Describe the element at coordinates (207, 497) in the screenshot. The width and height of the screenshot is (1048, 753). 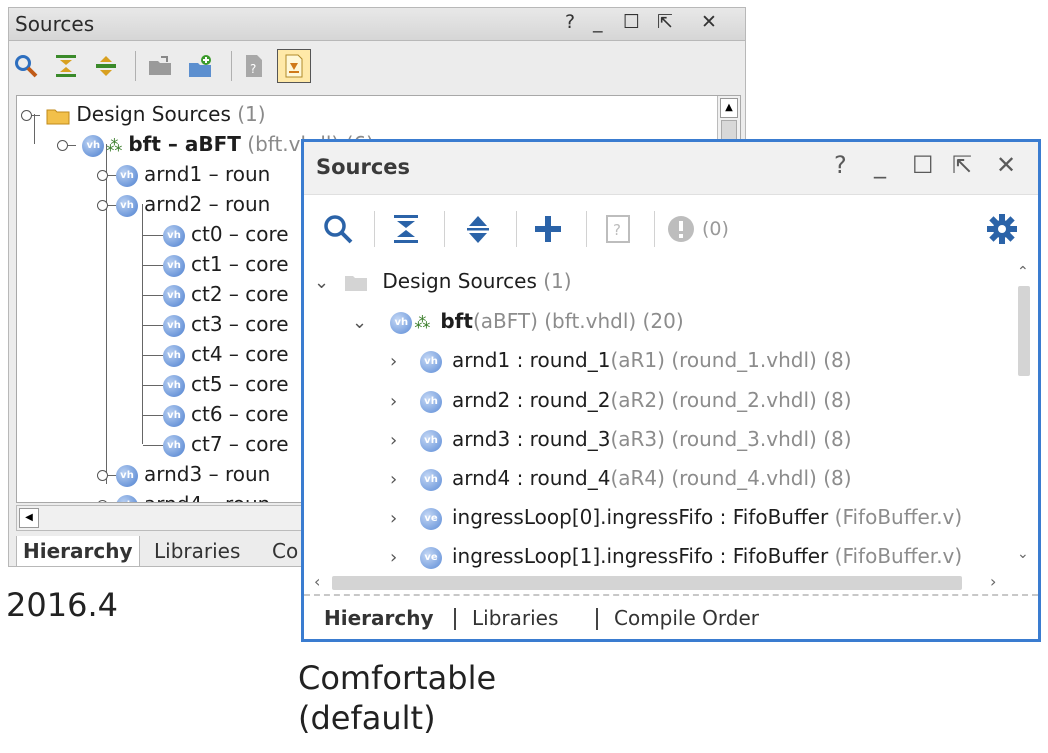
I see `tree-label: arnd4 – roun` at that location.